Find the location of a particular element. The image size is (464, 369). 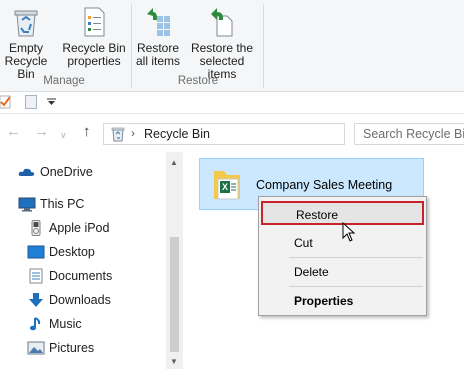

computer-icon is located at coordinates (27, 204).